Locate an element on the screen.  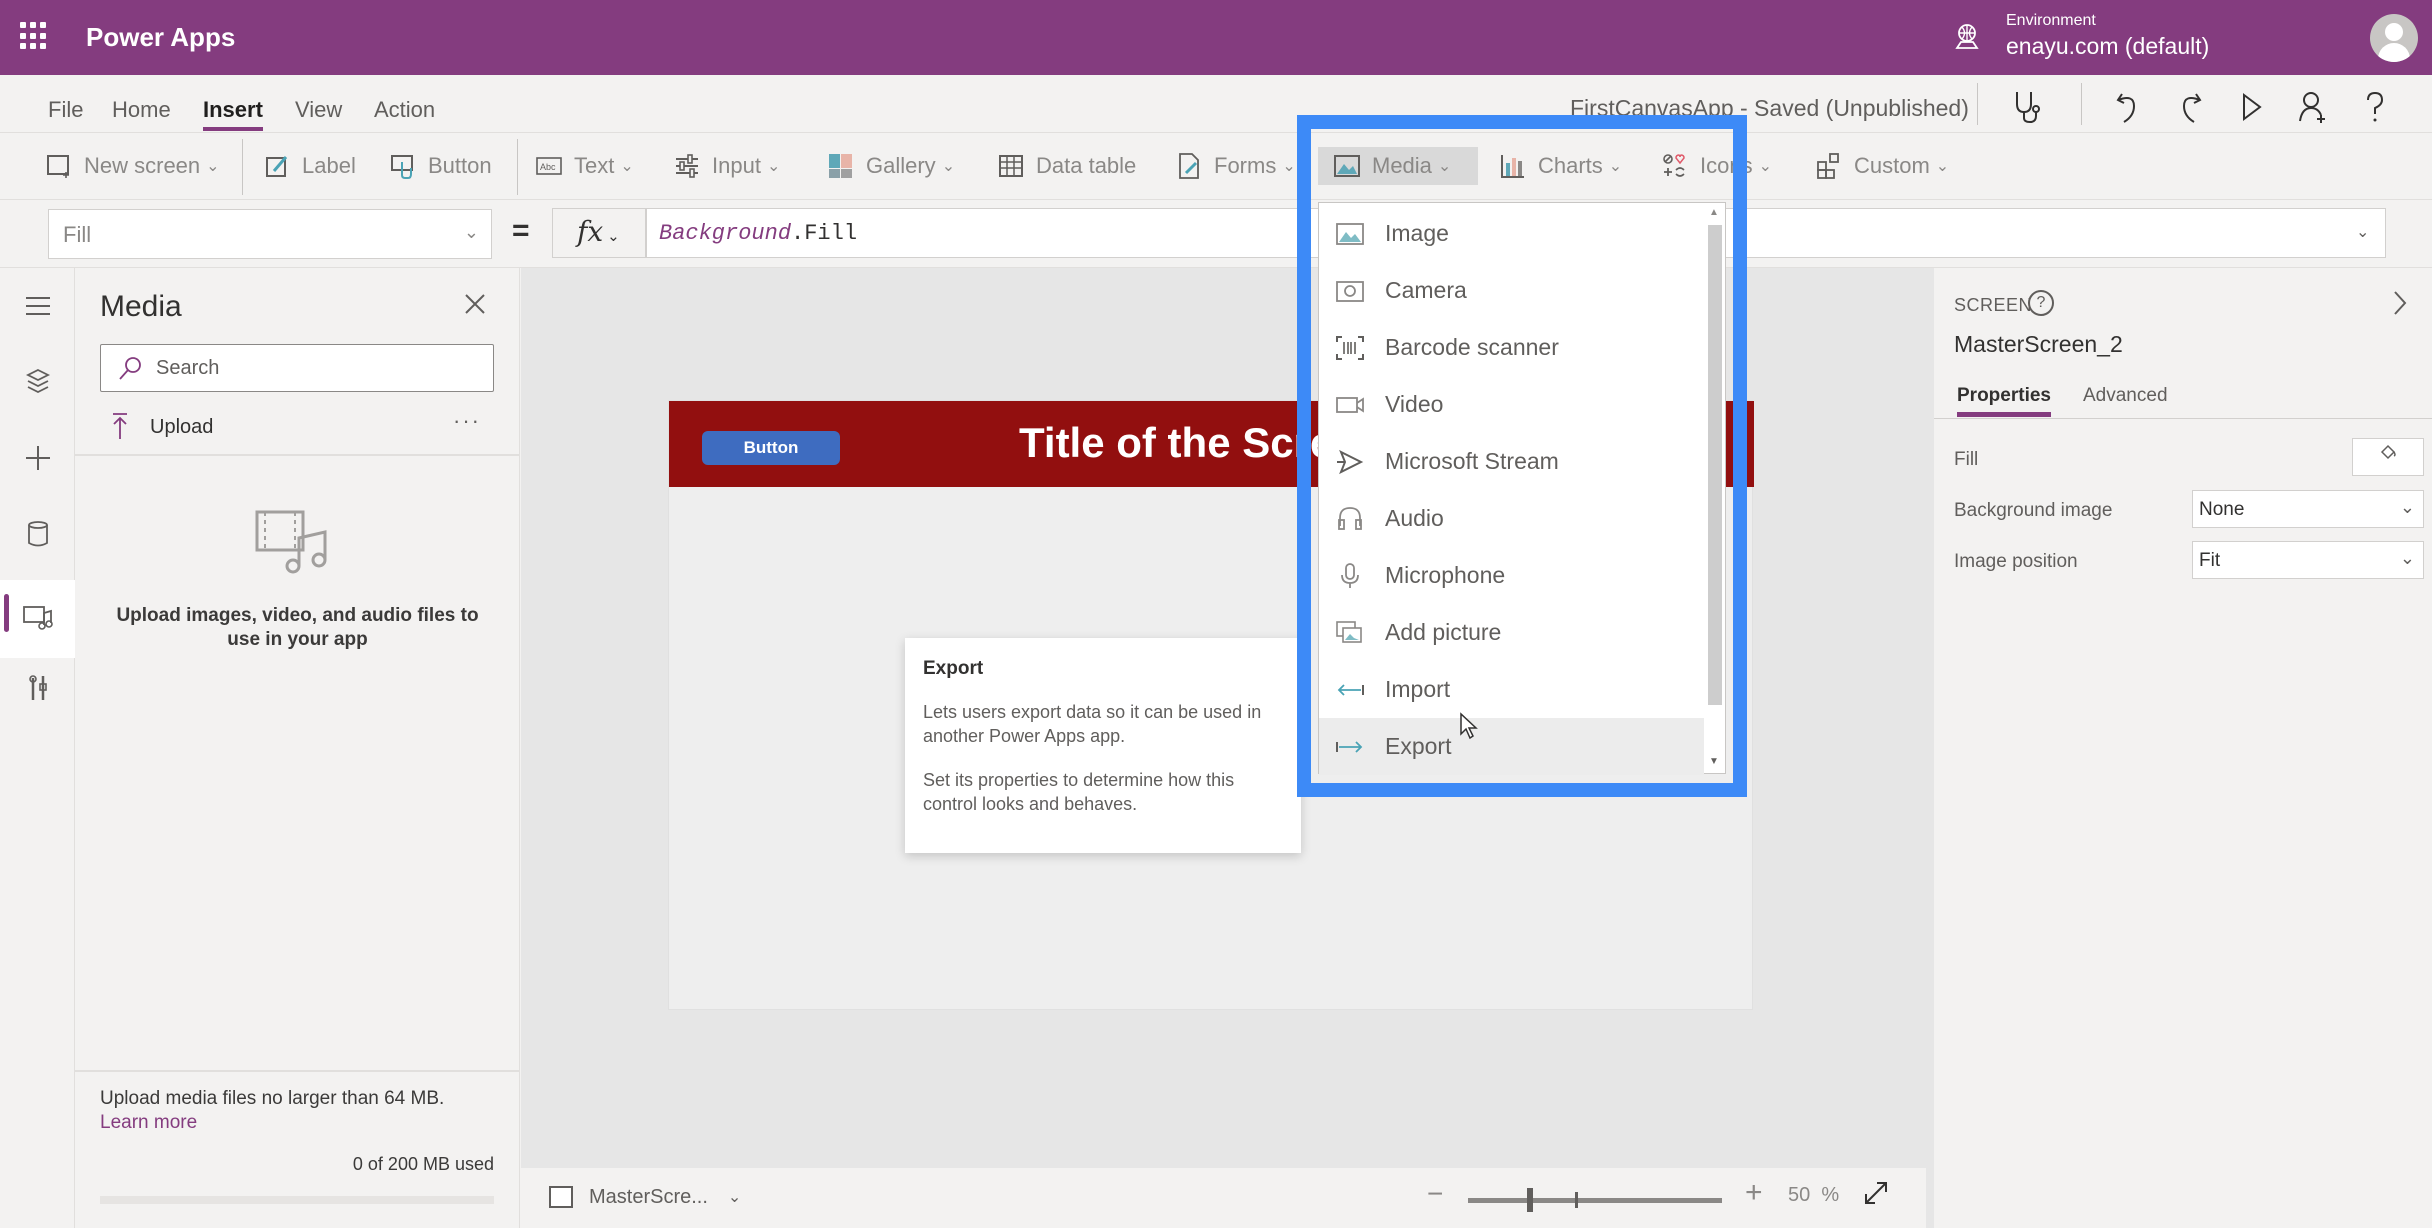
menu-item-audio: Audio is located at coordinates (1511, 518).